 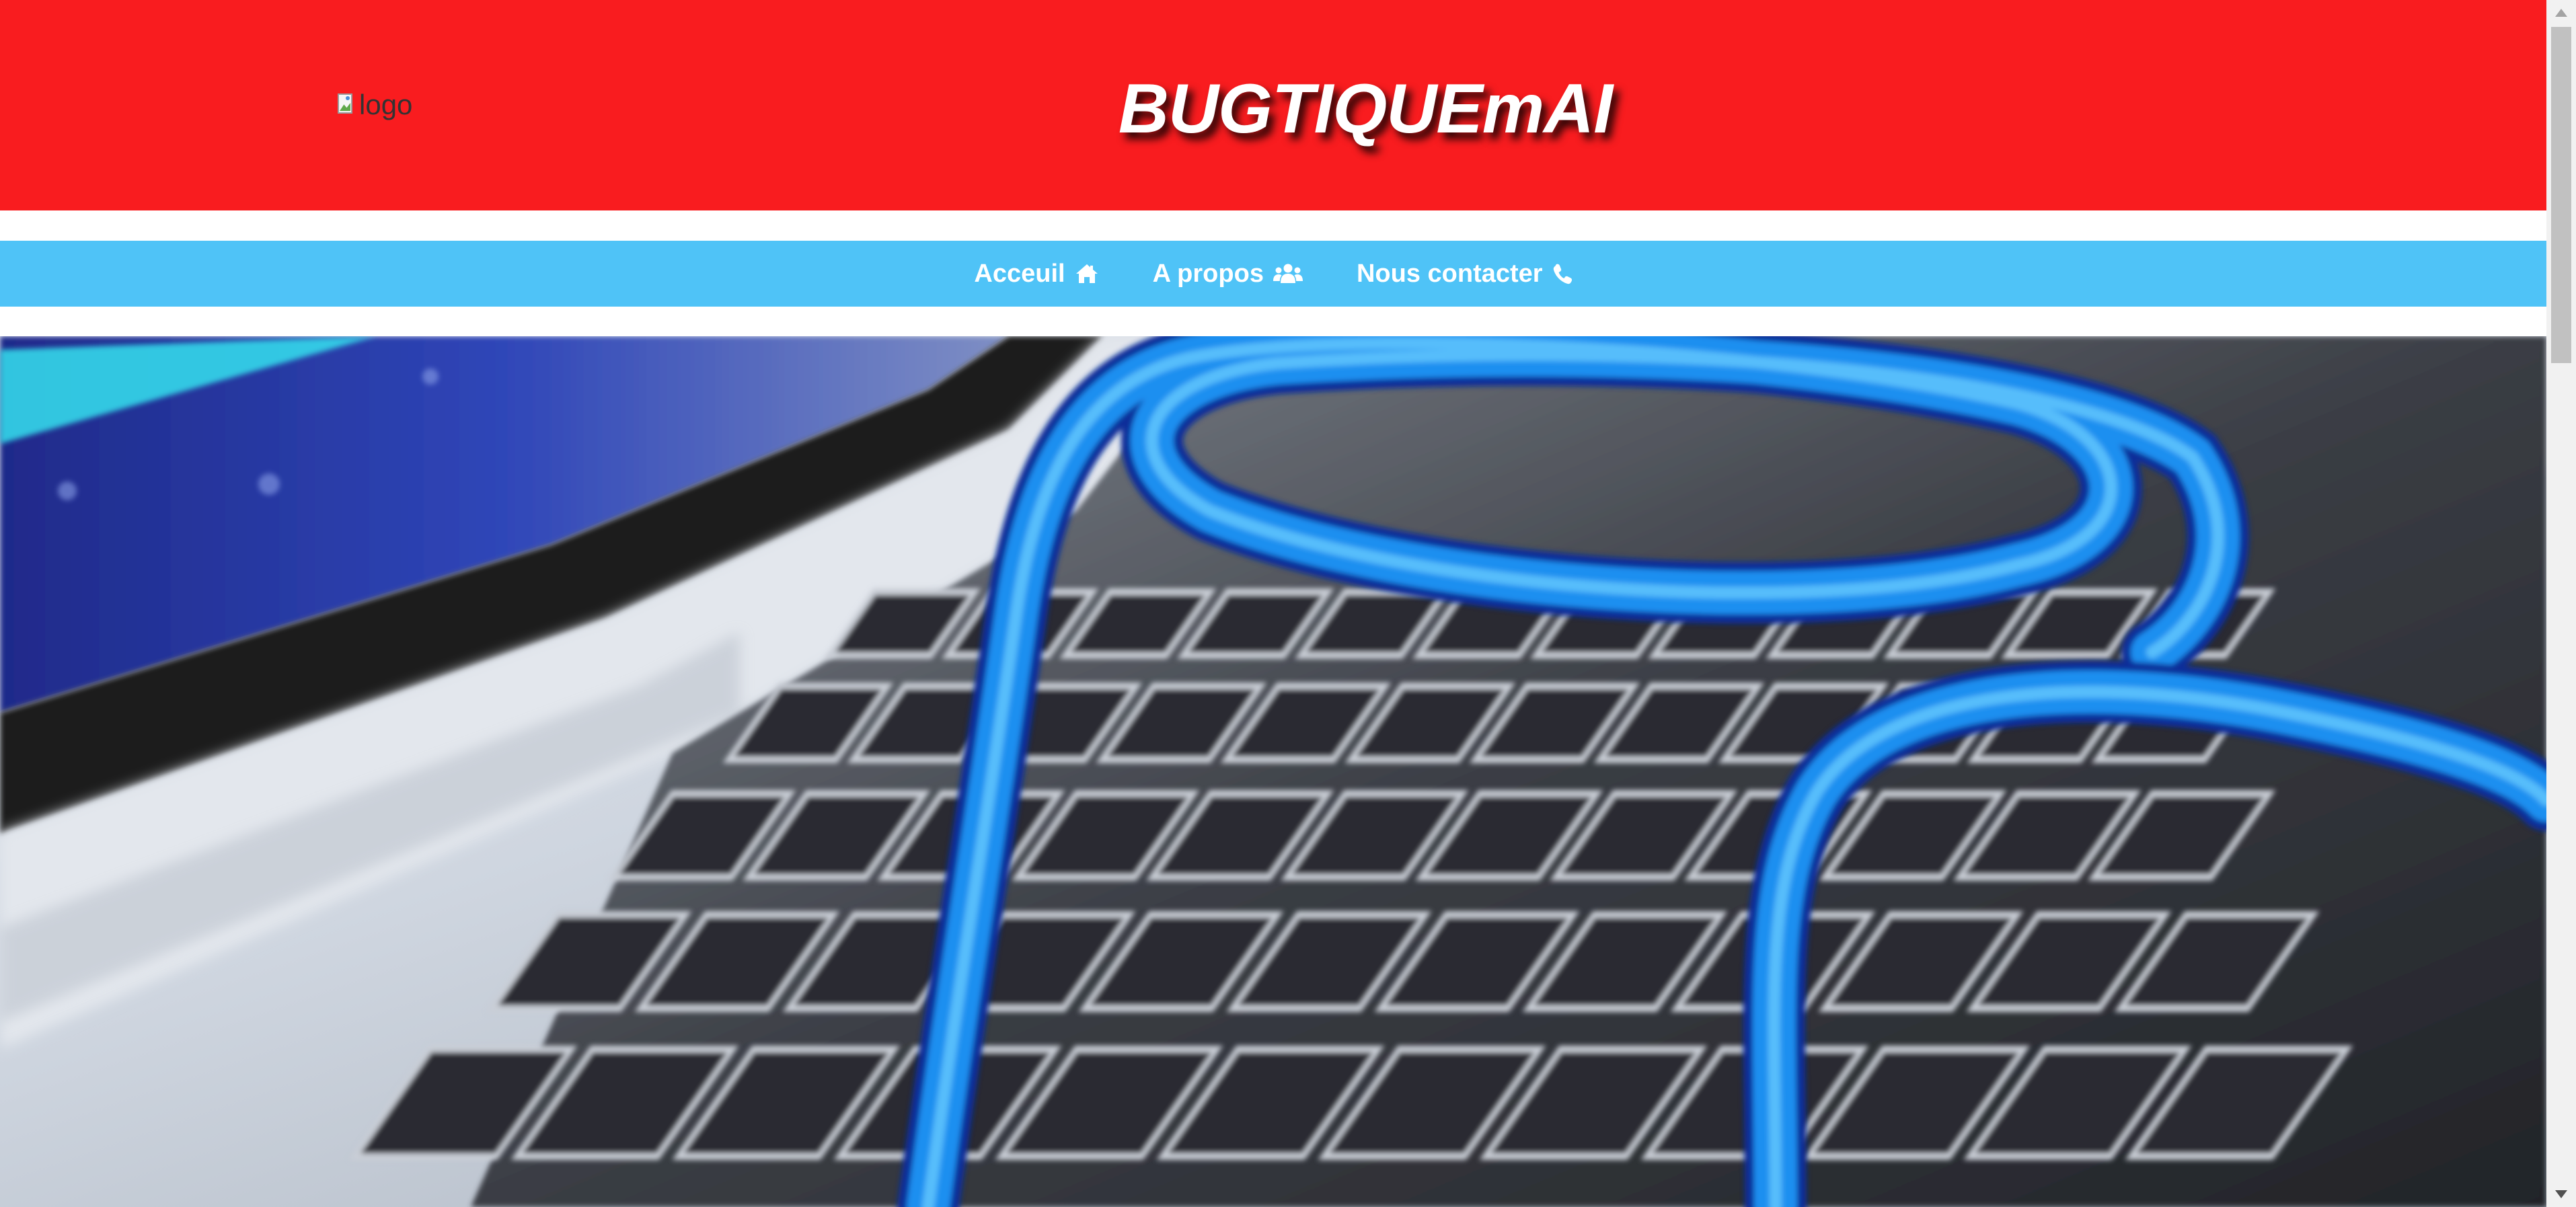 I want to click on nav-link-label: Acceuil, so click(x=1019, y=273).